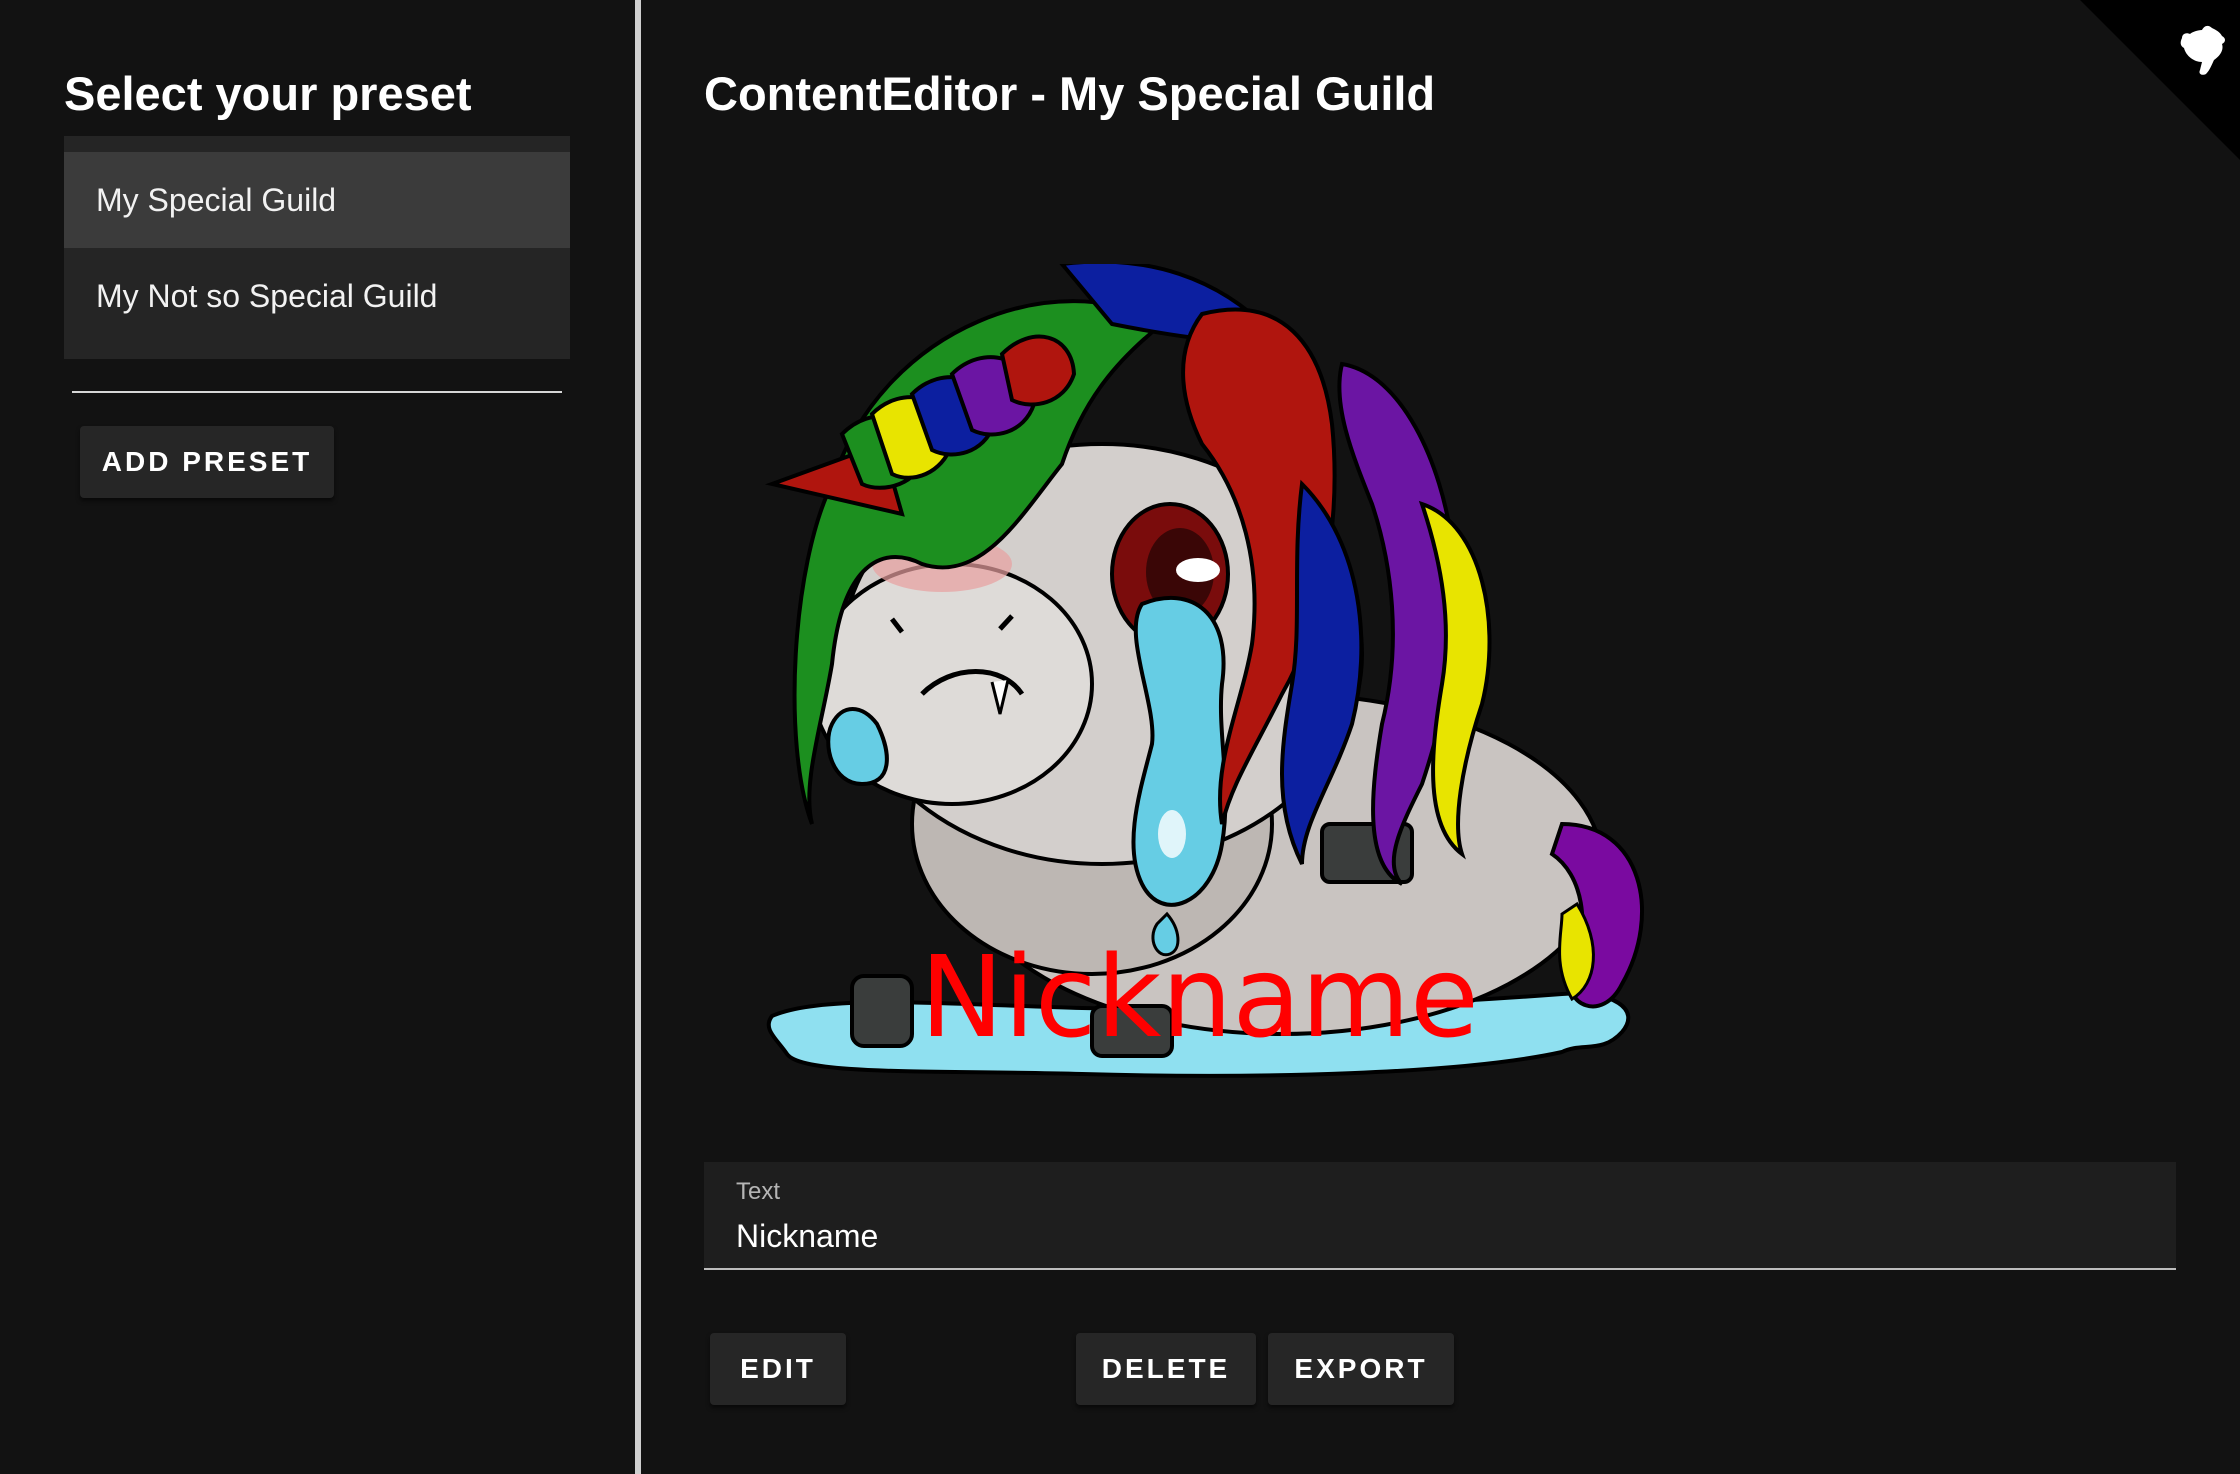  I want to click on text-field: Text, so click(1440, 1216).